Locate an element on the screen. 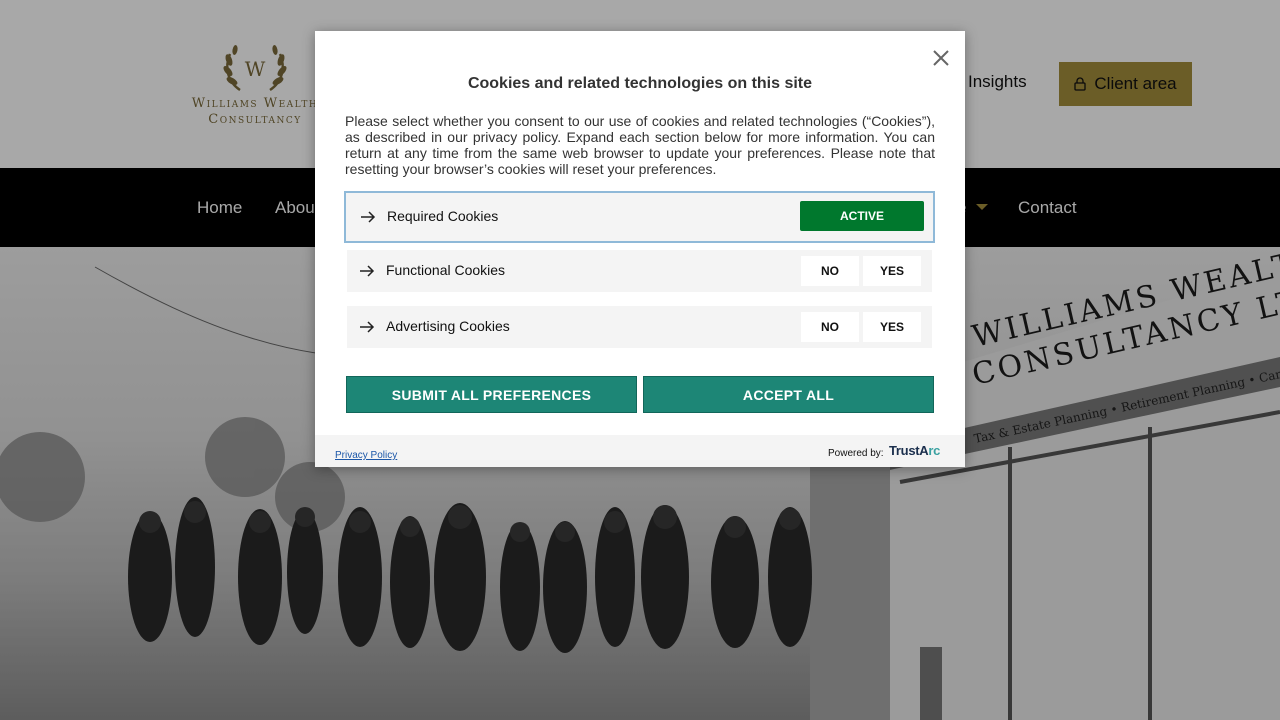  advertising-cookies-label: Advertising Cookies is located at coordinates (448, 326).